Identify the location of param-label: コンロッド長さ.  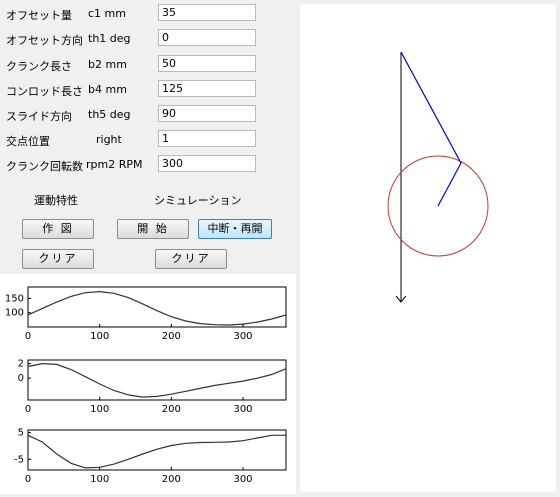
(44, 91).